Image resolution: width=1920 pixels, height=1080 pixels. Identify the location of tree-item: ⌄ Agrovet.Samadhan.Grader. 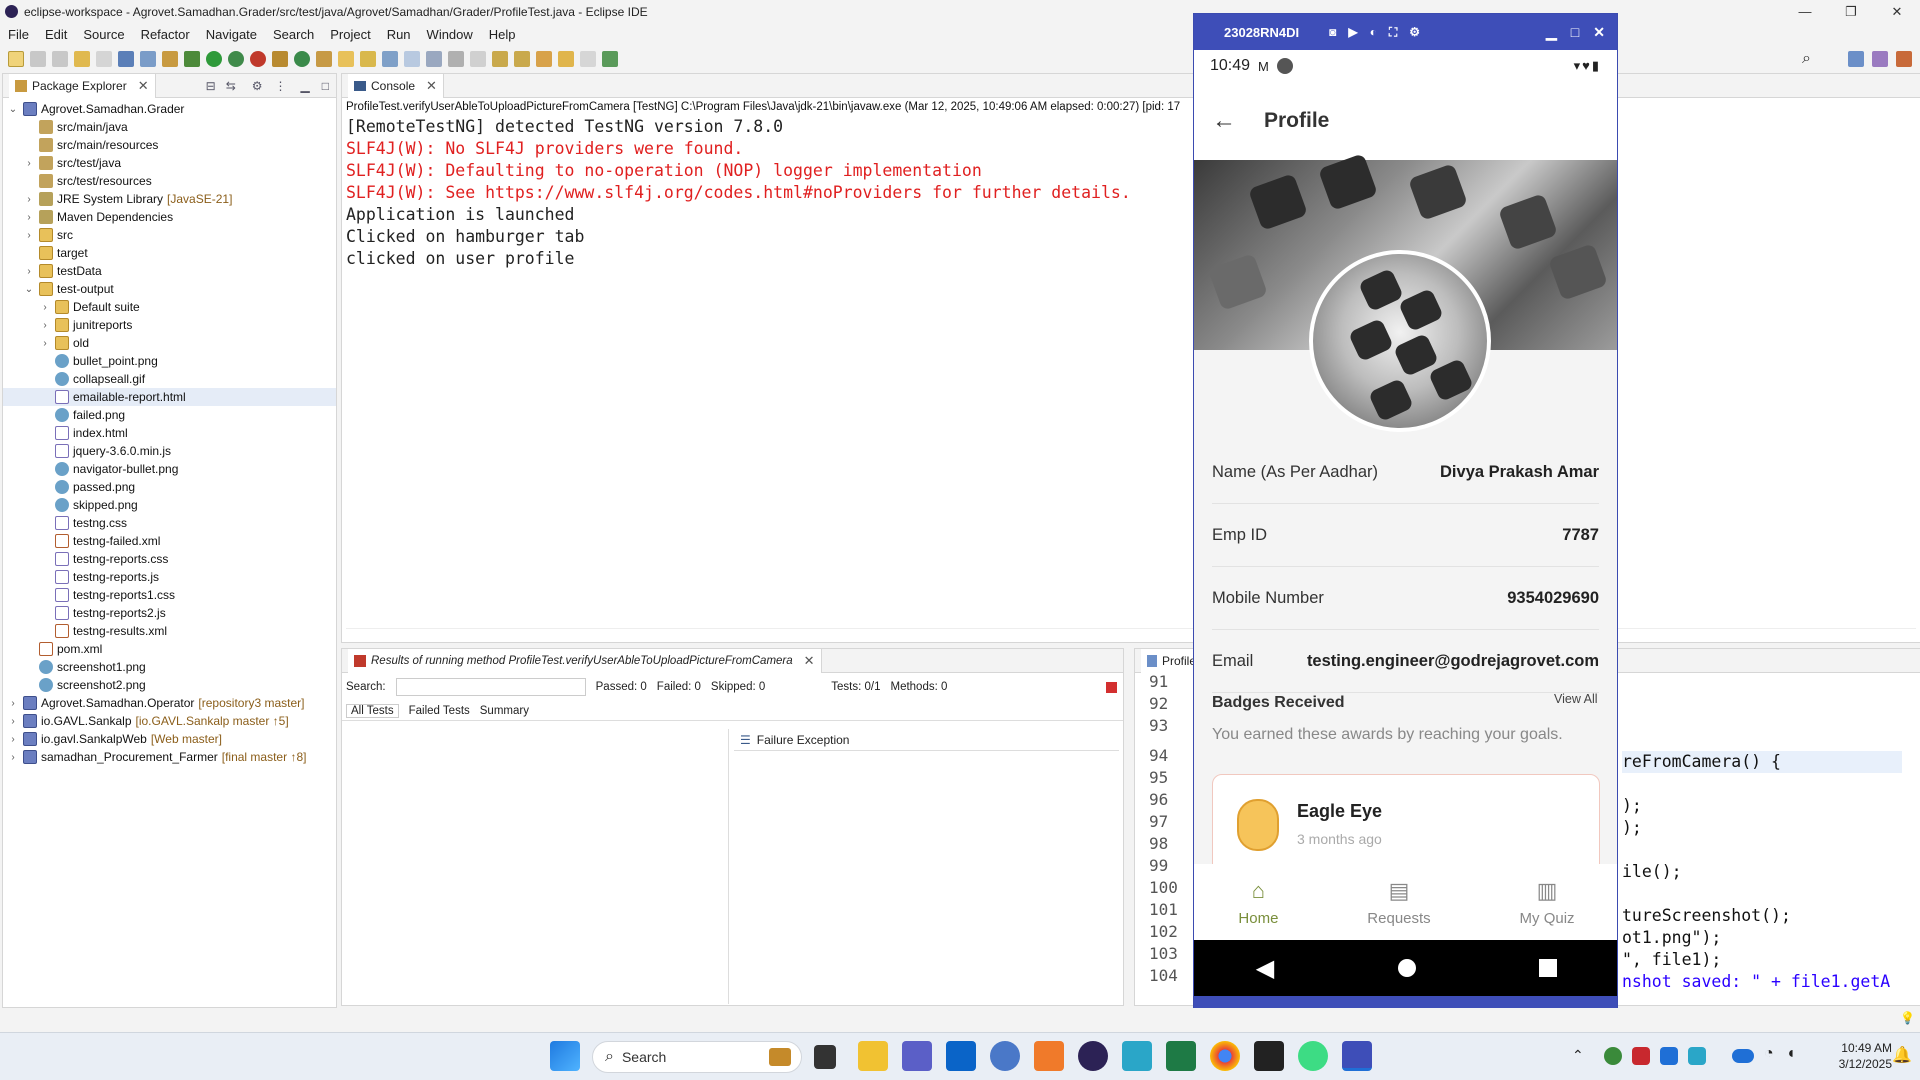
(169, 109).